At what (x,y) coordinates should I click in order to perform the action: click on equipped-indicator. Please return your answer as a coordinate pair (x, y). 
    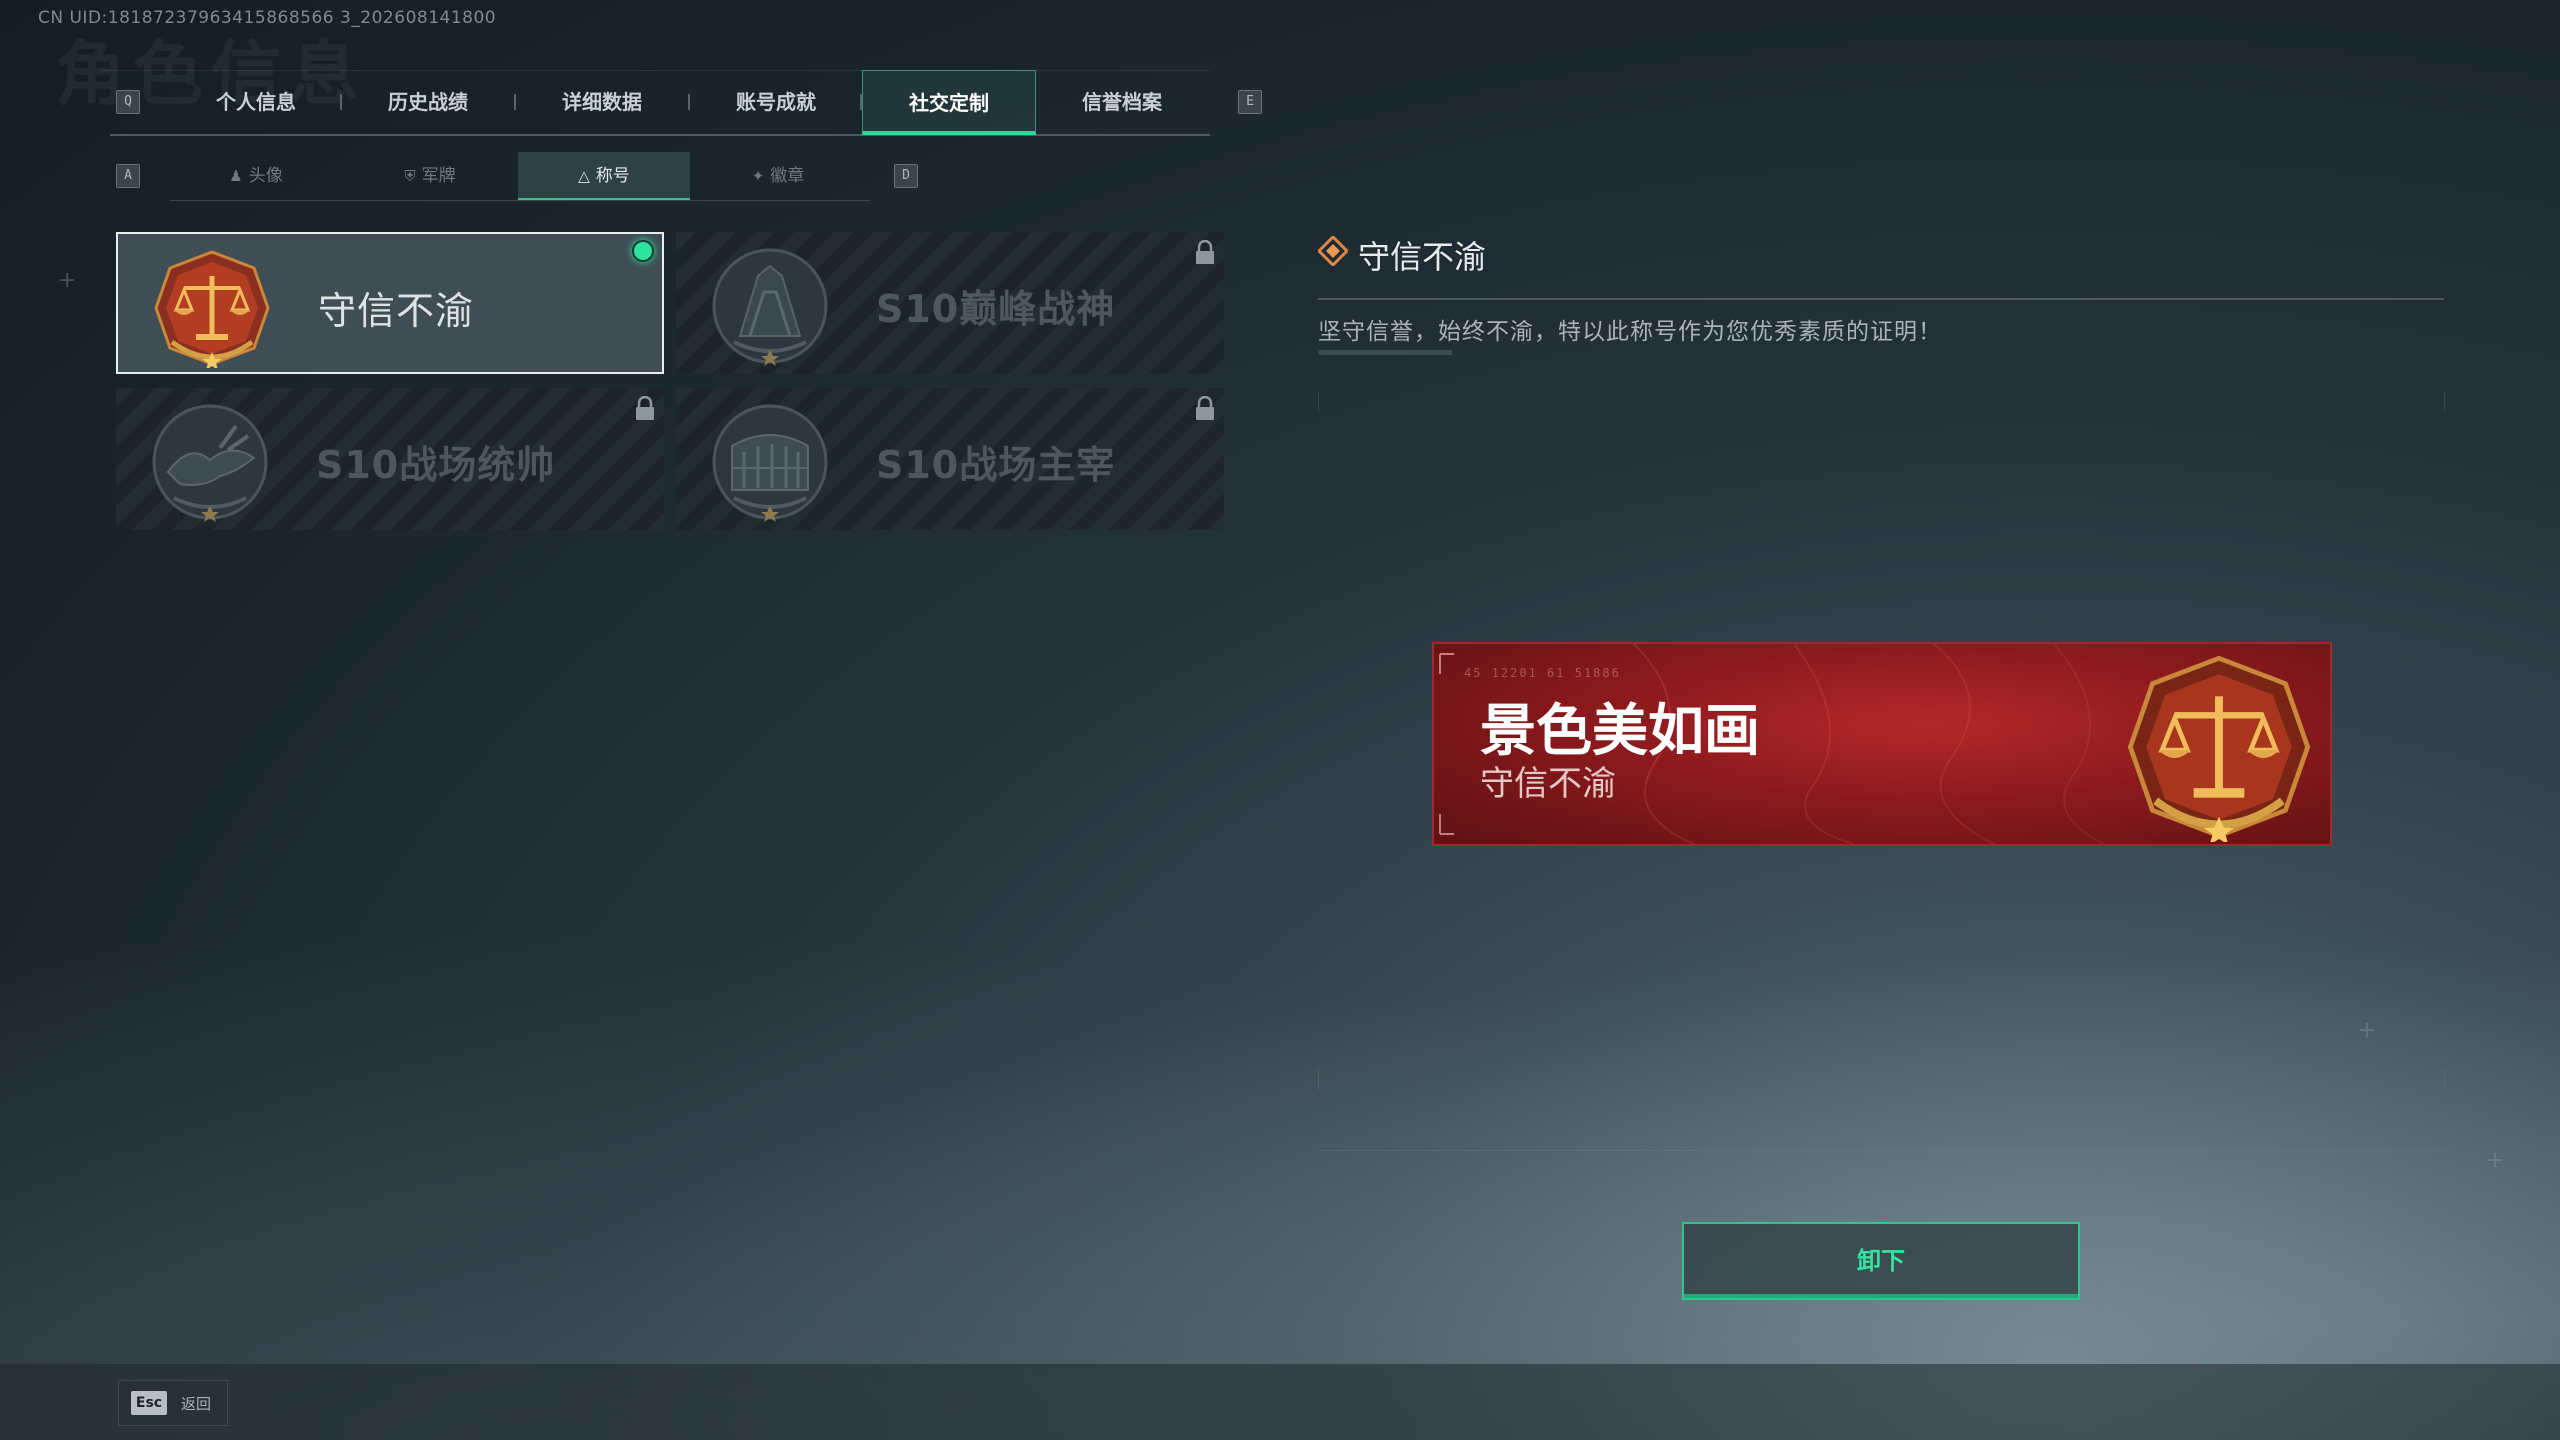
    Looking at the image, I should click on (643, 251).